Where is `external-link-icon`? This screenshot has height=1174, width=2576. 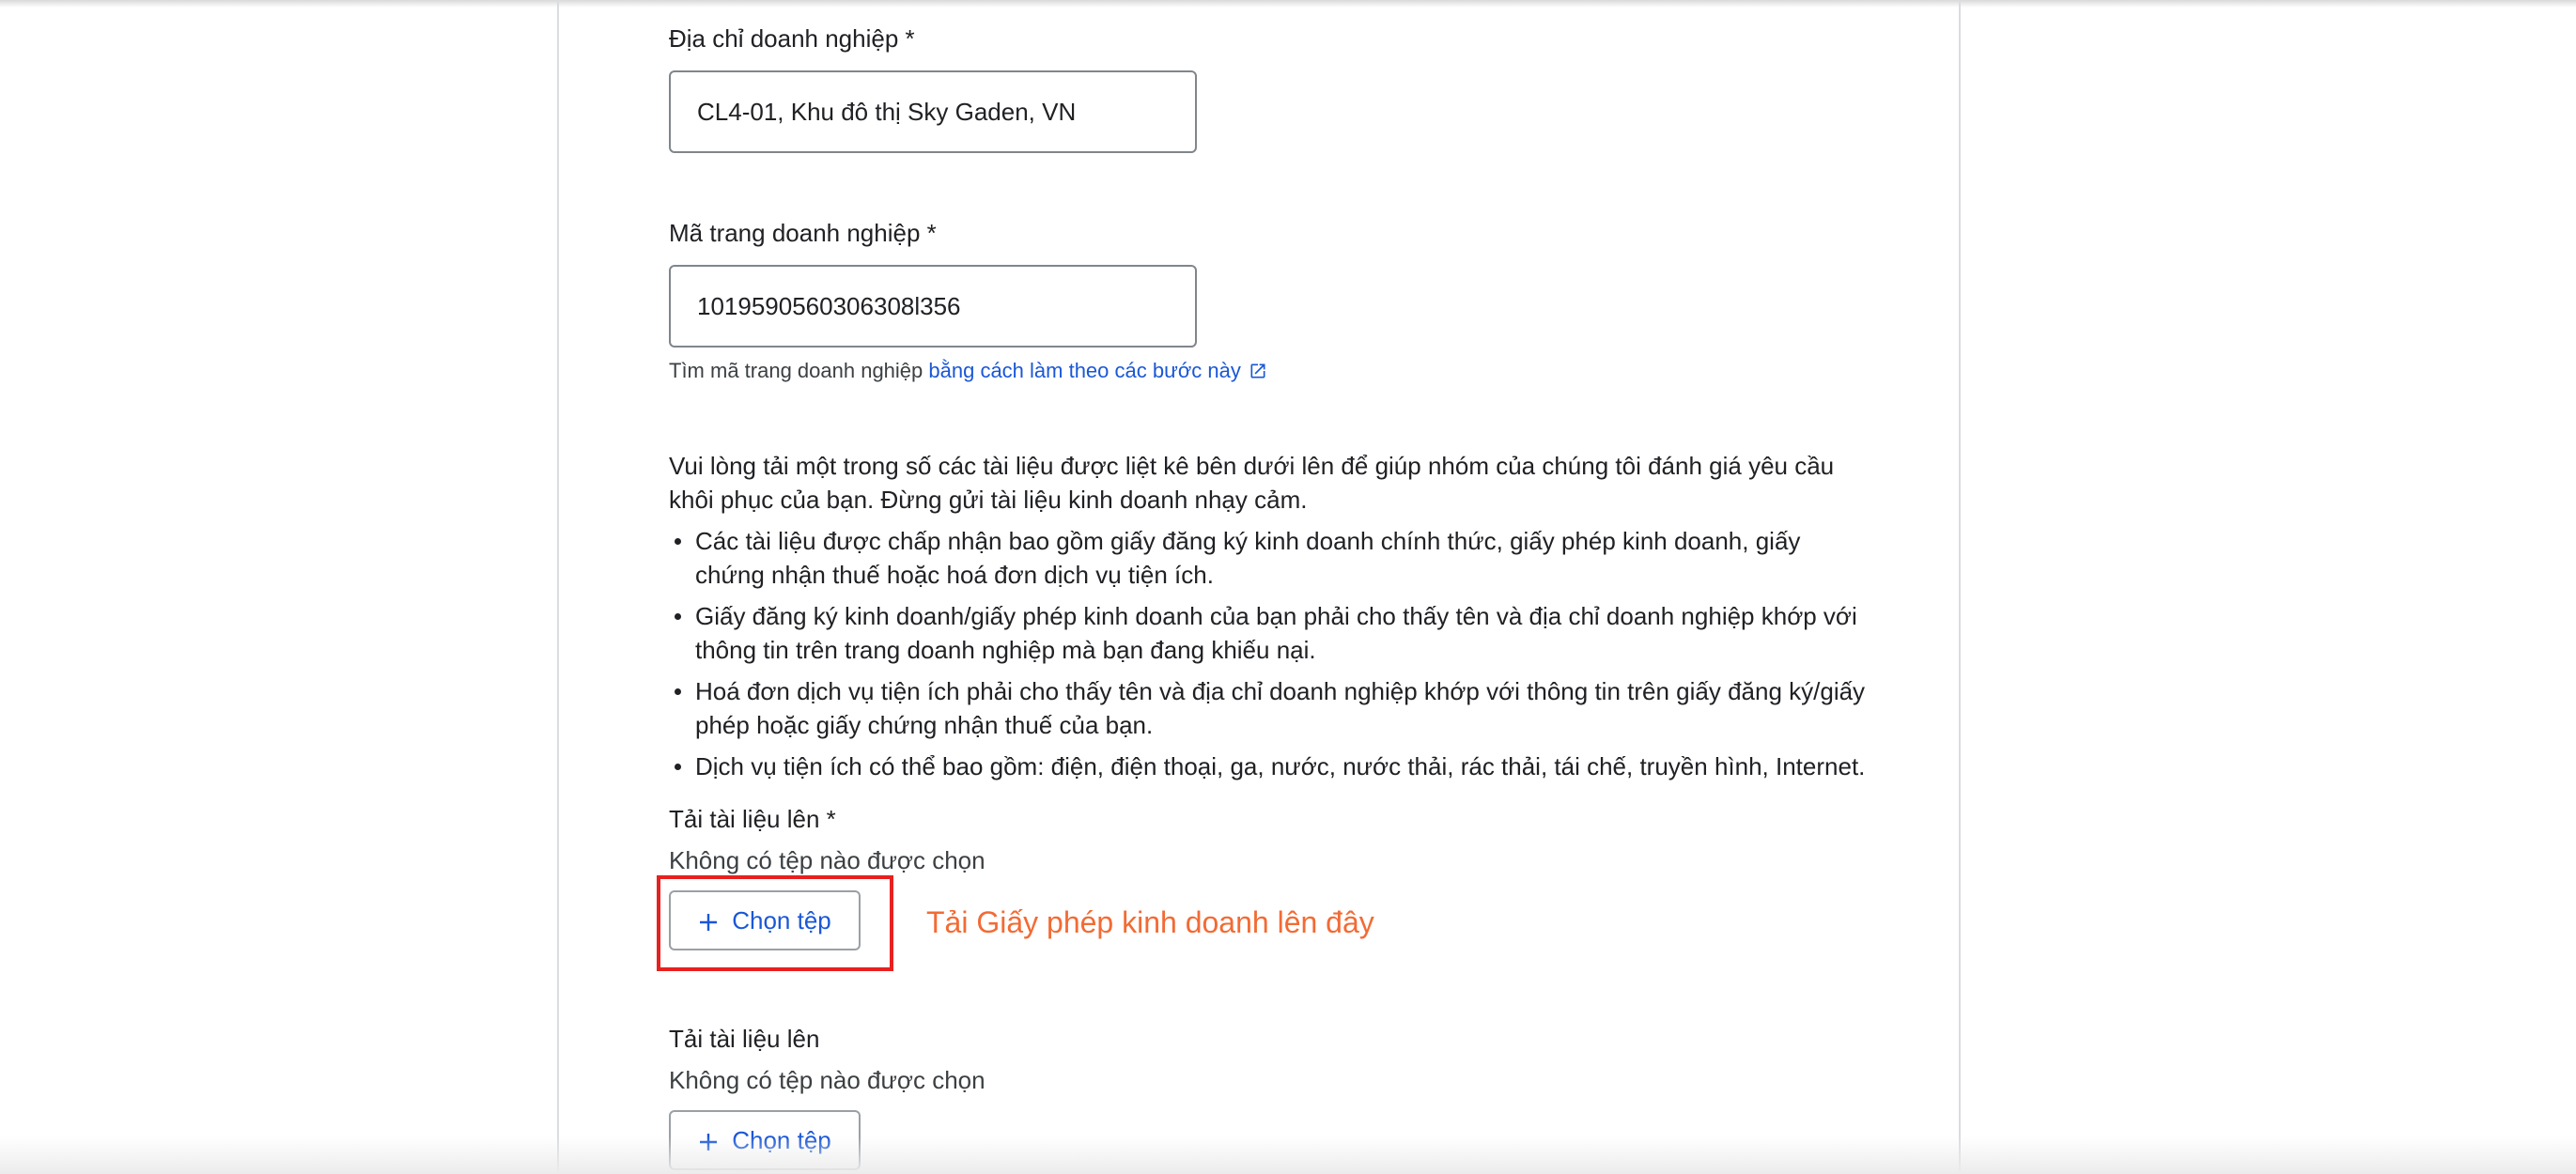
external-link-icon is located at coordinates (1258, 374).